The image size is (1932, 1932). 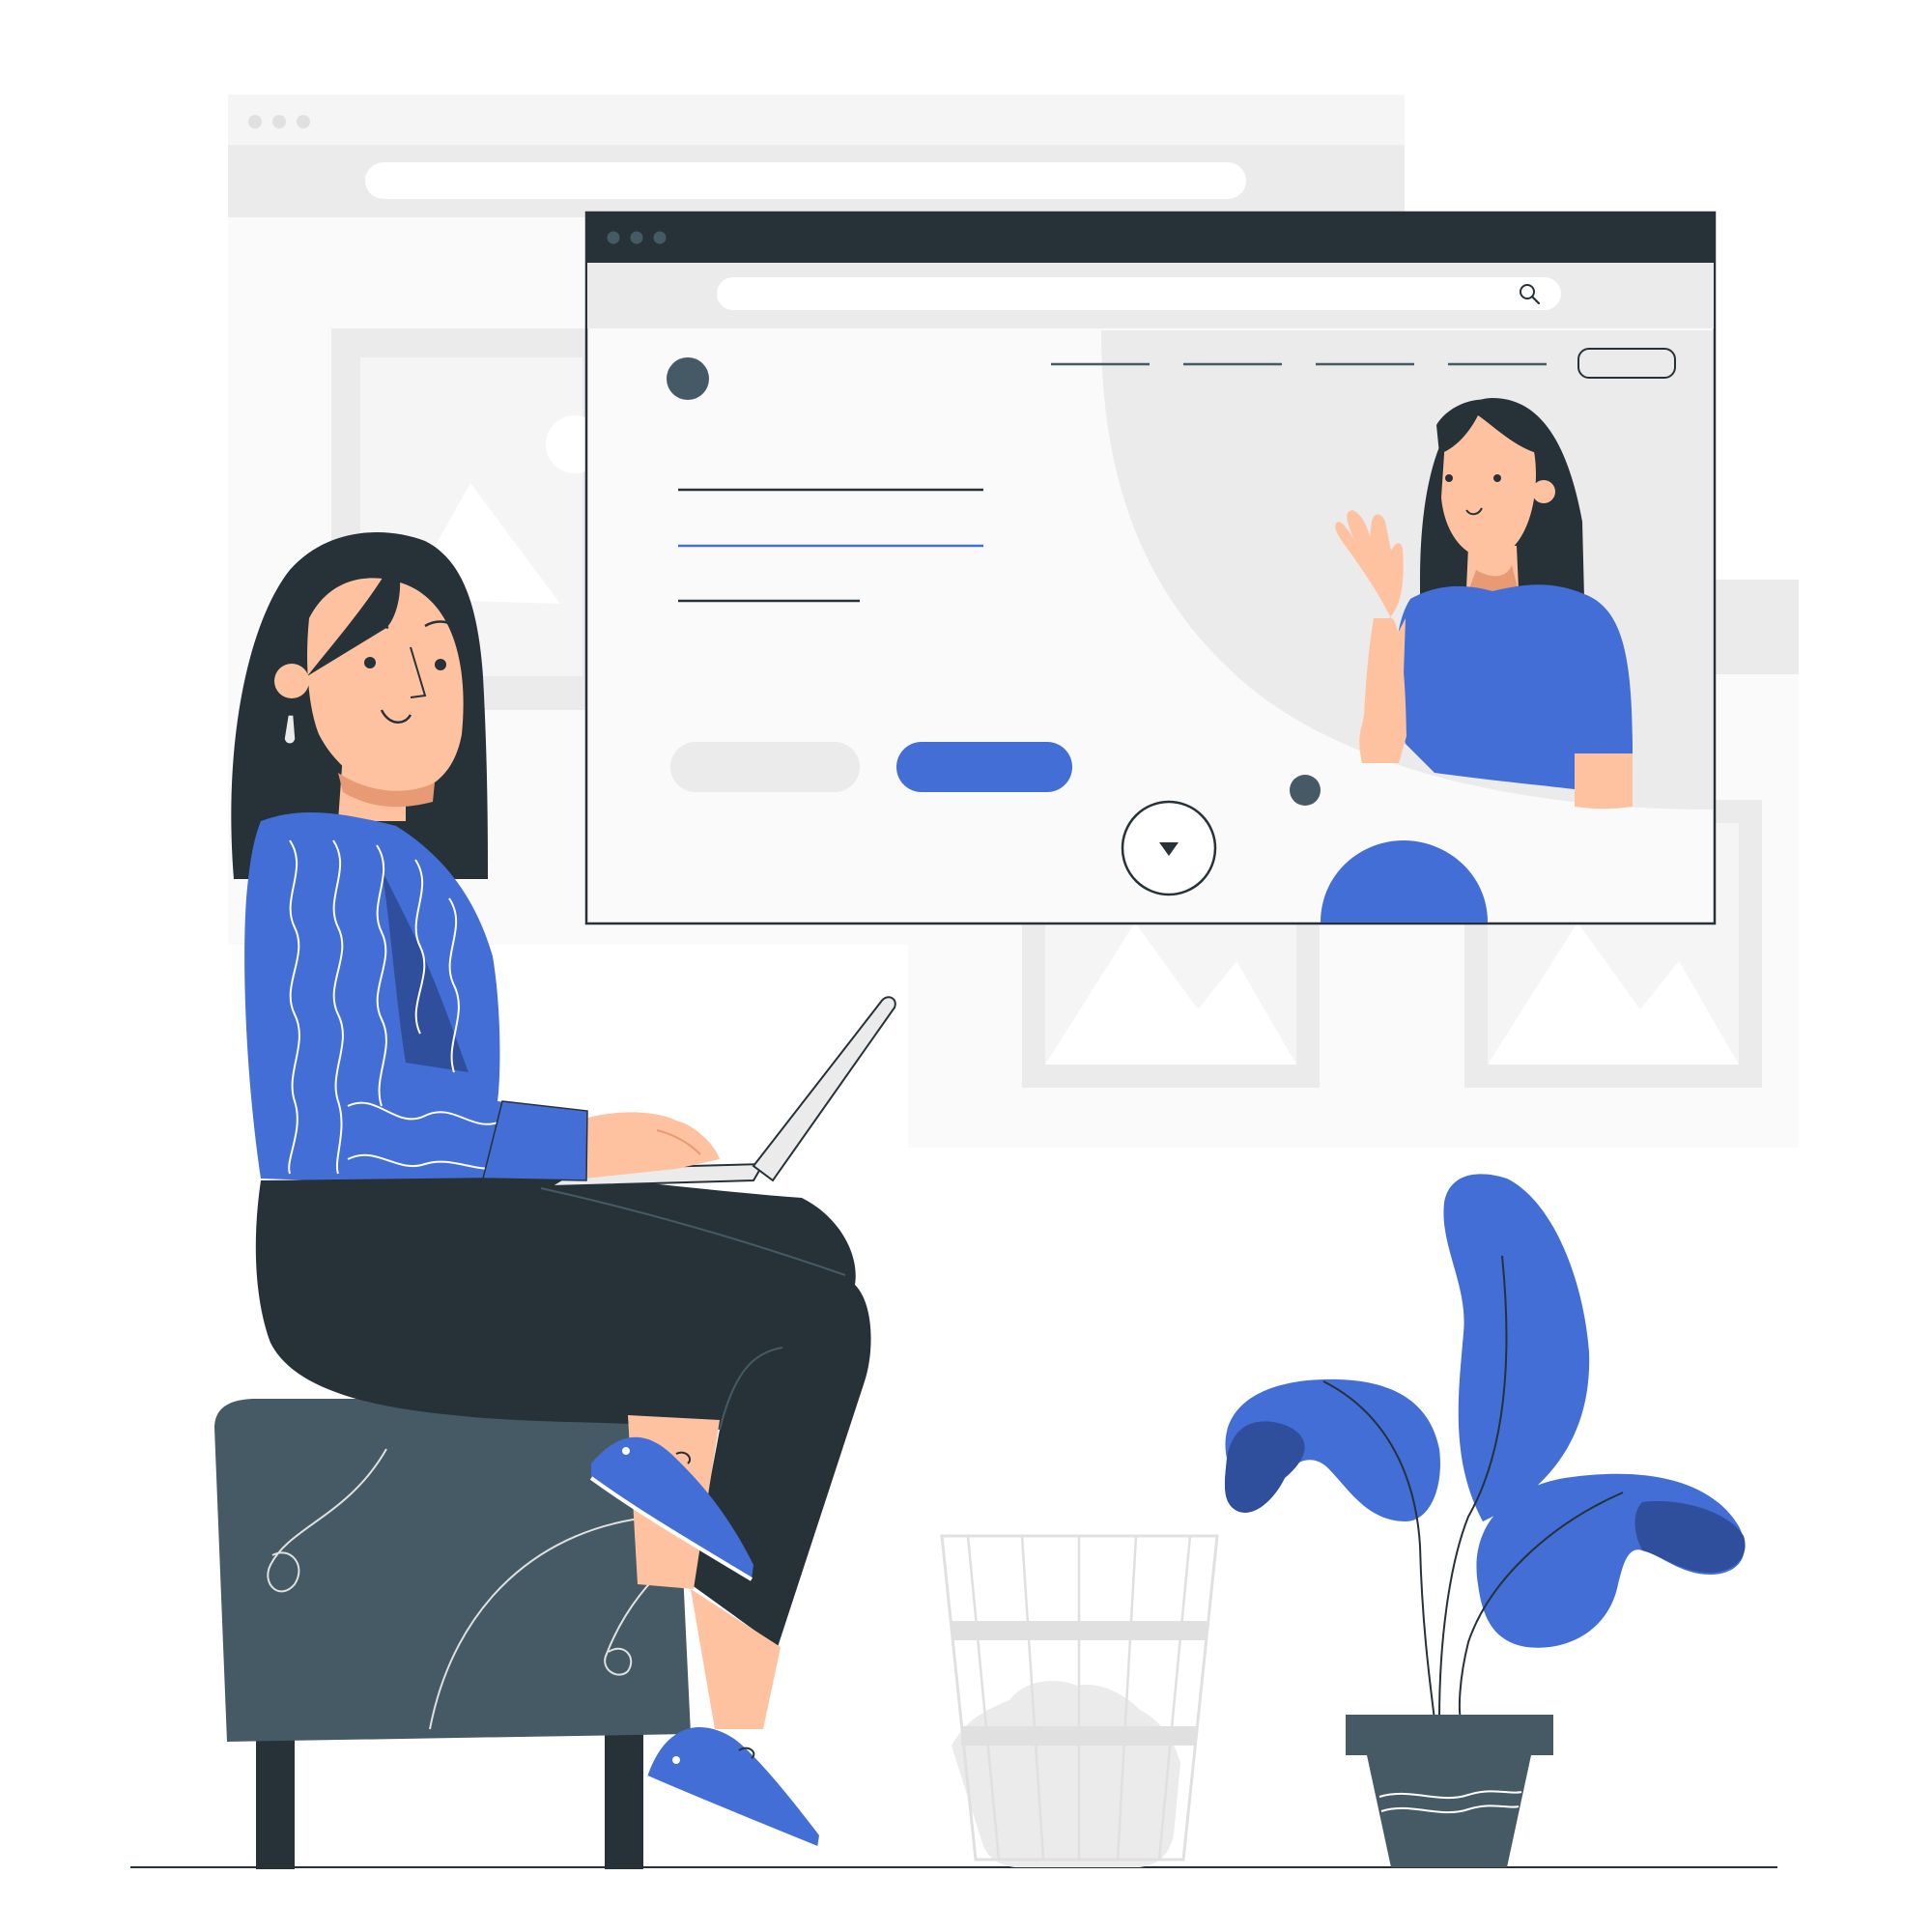 What do you see at coordinates (765, 767) in the screenshot?
I see `secondary-button` at bounding box center [765, 767].